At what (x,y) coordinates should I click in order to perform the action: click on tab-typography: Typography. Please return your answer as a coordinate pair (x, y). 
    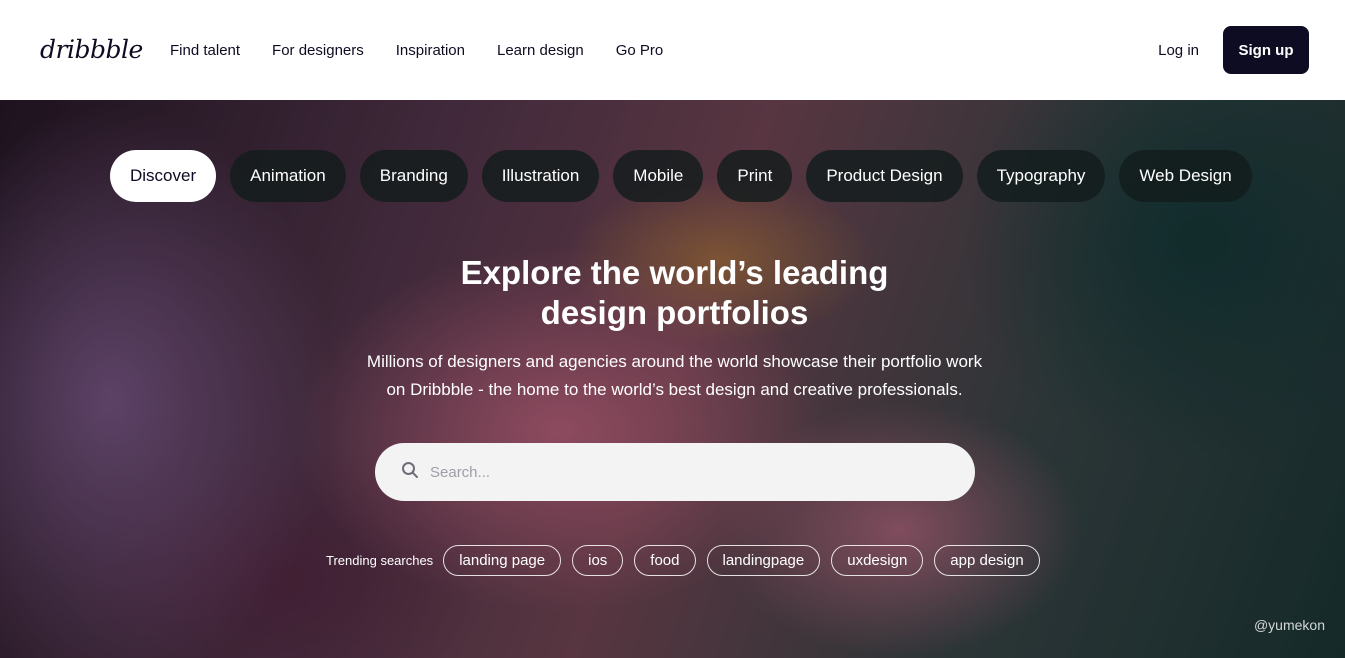
    Looking at the image, I should click on (1041, 176).